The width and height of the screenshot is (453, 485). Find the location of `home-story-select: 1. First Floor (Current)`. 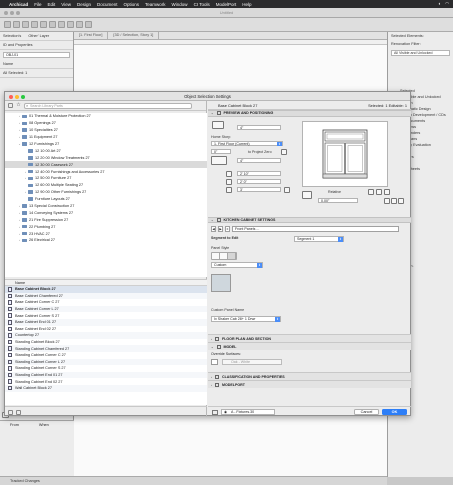

home-story-select: 1. First Floor (Current) is located at coordinates (247, 143).